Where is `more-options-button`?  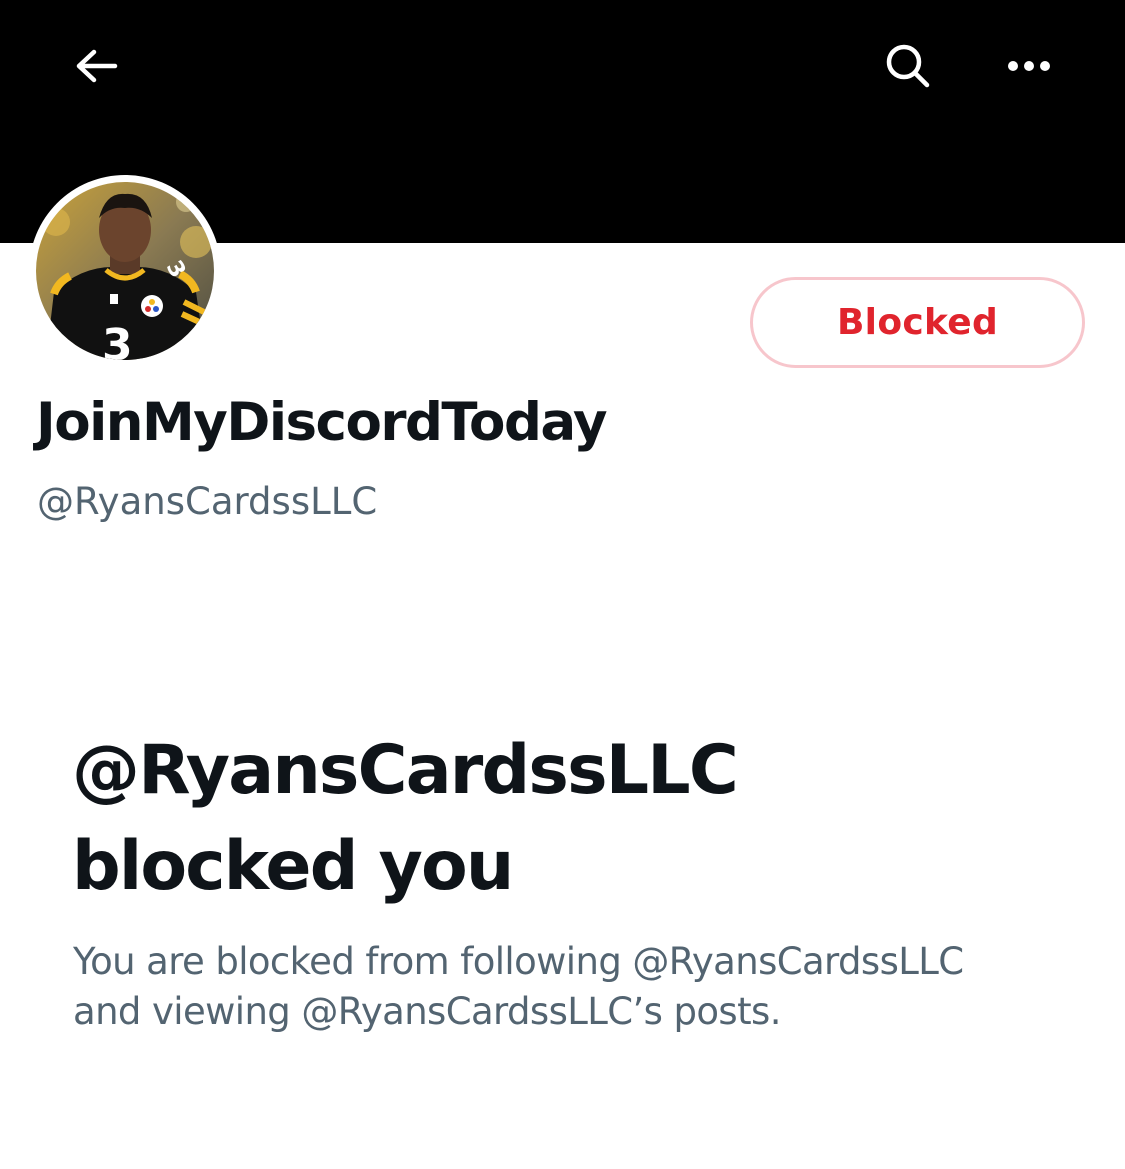
more-options-button is located at coordinates (1029, 66).